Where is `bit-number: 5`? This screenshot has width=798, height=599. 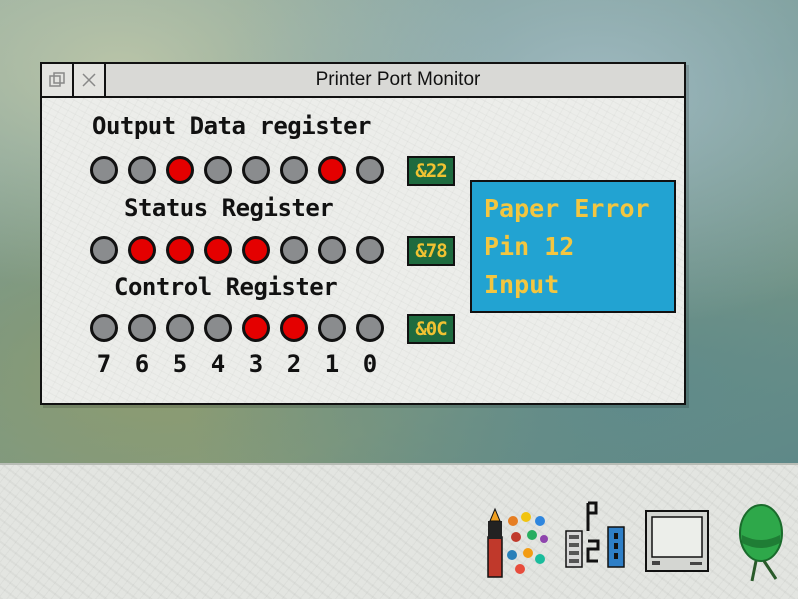
bit-number: 5 is located at coordinates (180, 364).